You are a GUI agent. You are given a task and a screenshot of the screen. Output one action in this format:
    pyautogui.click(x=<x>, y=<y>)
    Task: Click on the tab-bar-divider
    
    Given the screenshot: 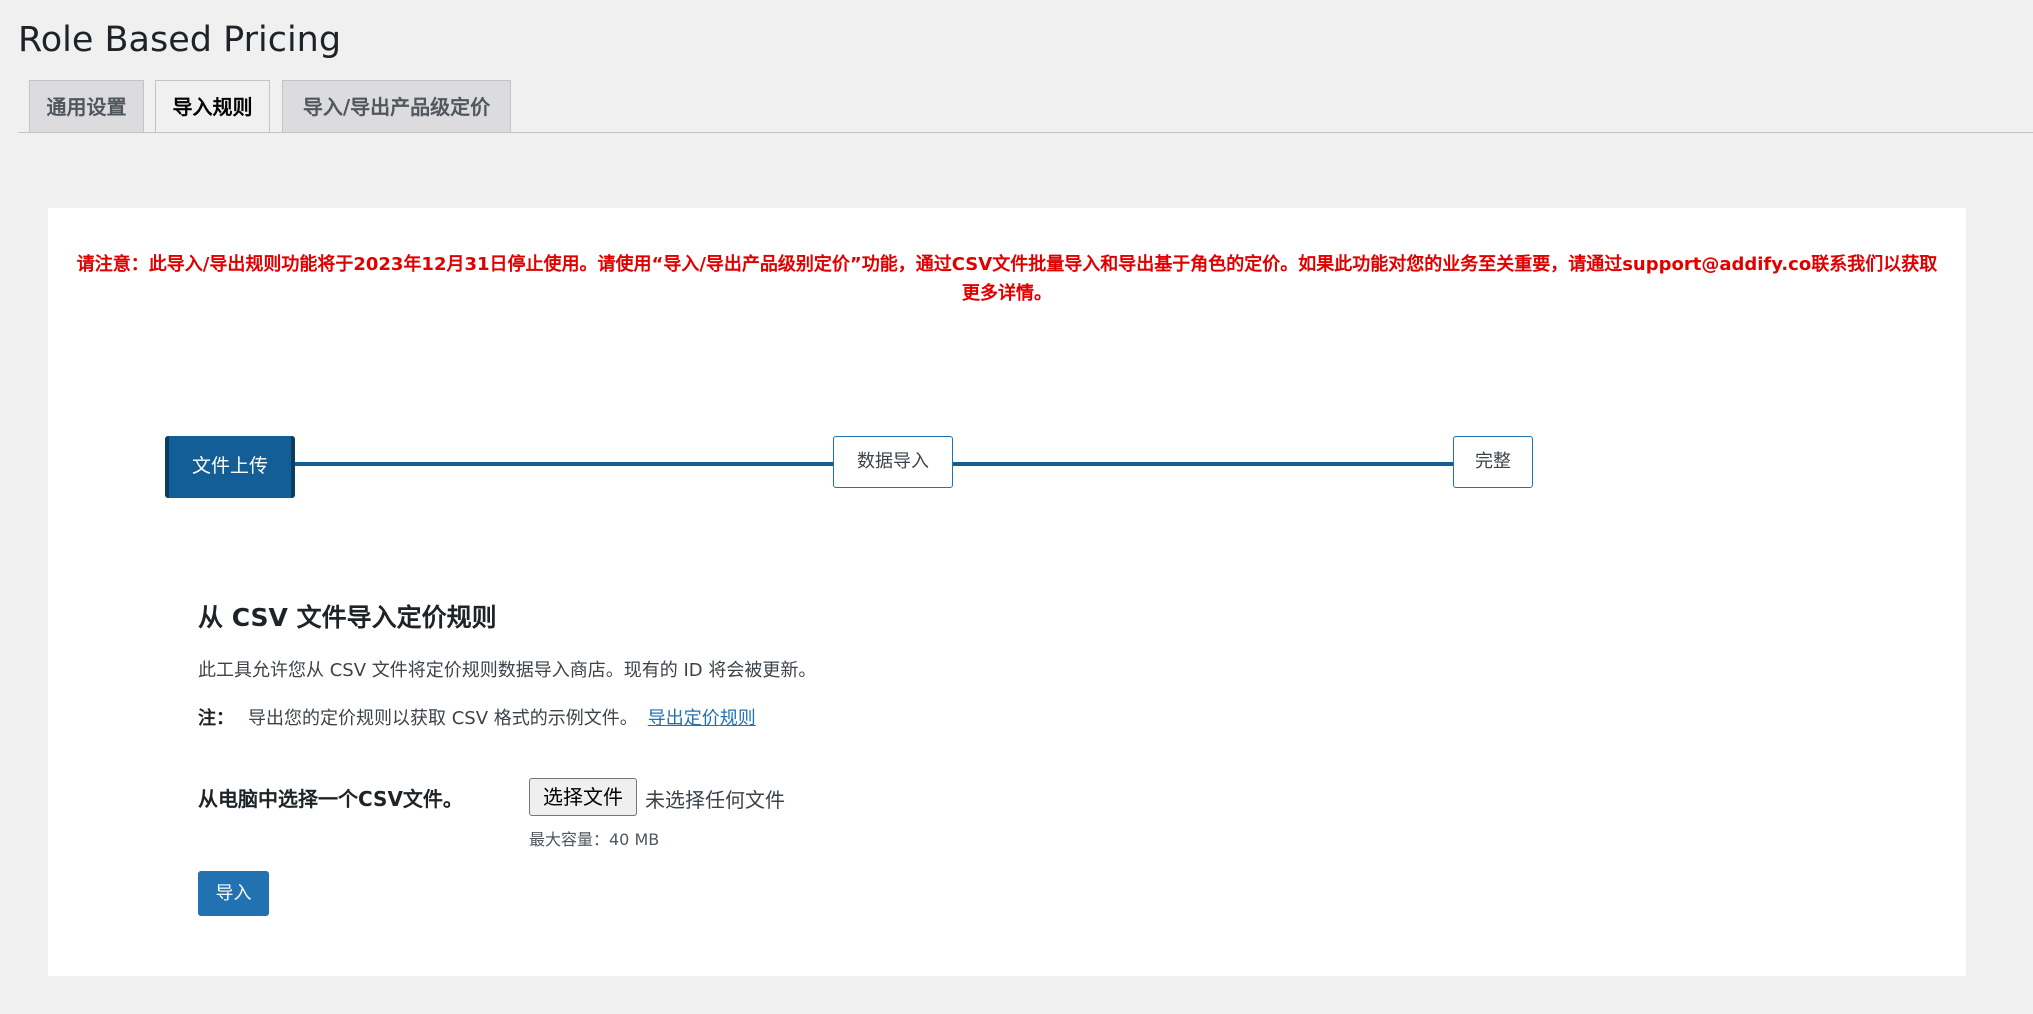 What is the action you would take?
    pyautogui.click(x=1025, y=132)
    